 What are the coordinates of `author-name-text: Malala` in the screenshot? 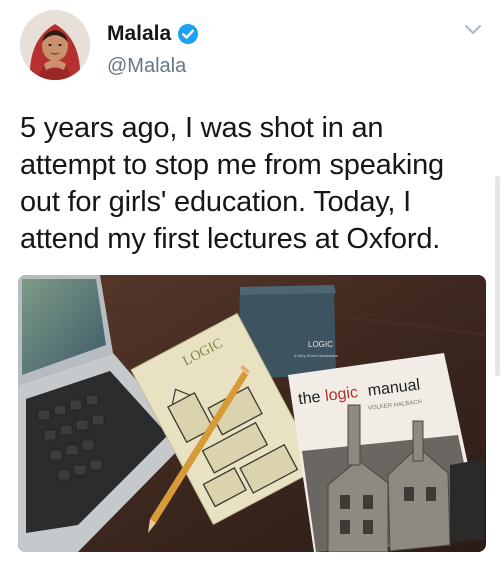 It's located at (139, 33).